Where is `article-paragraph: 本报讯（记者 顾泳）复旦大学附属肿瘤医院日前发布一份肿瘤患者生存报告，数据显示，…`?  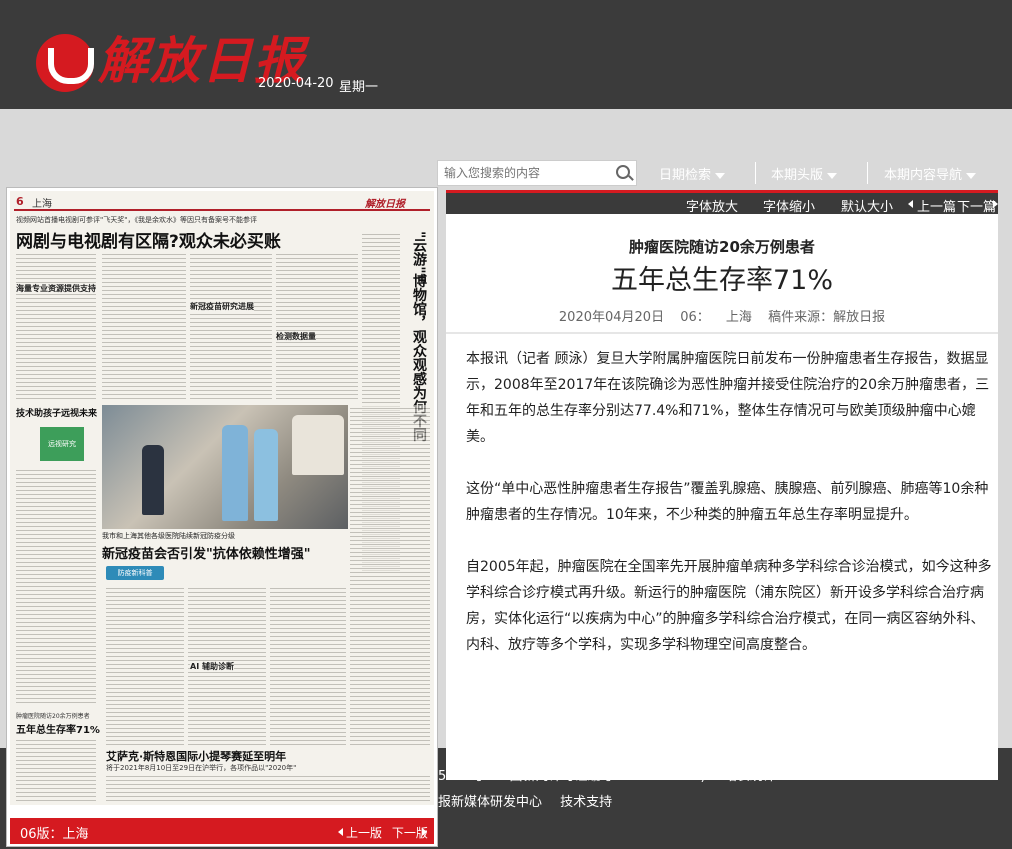 article-paragraph: 本报讯（记者 顾泳）复旦大学附属肿瘤医院日前发布一份肿瘤患者生存报告，数据显示，… is located at coordinates (728, 398).